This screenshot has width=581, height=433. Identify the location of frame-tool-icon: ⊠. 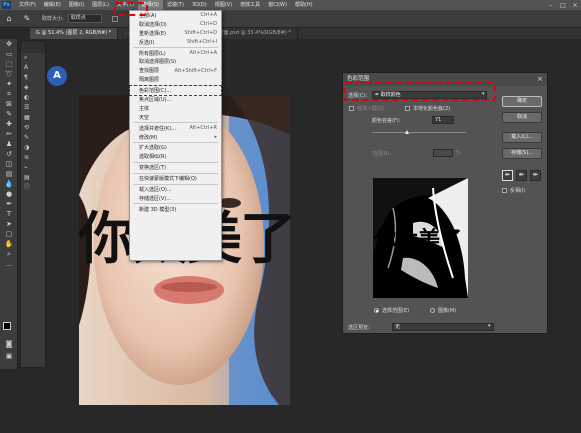
(9, 104).